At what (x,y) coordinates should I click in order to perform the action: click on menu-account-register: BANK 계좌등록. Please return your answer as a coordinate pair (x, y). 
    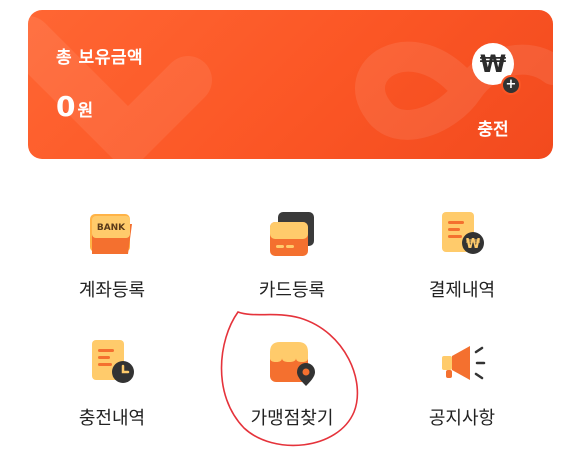
    Looking at the image, I should click on (110, 265).